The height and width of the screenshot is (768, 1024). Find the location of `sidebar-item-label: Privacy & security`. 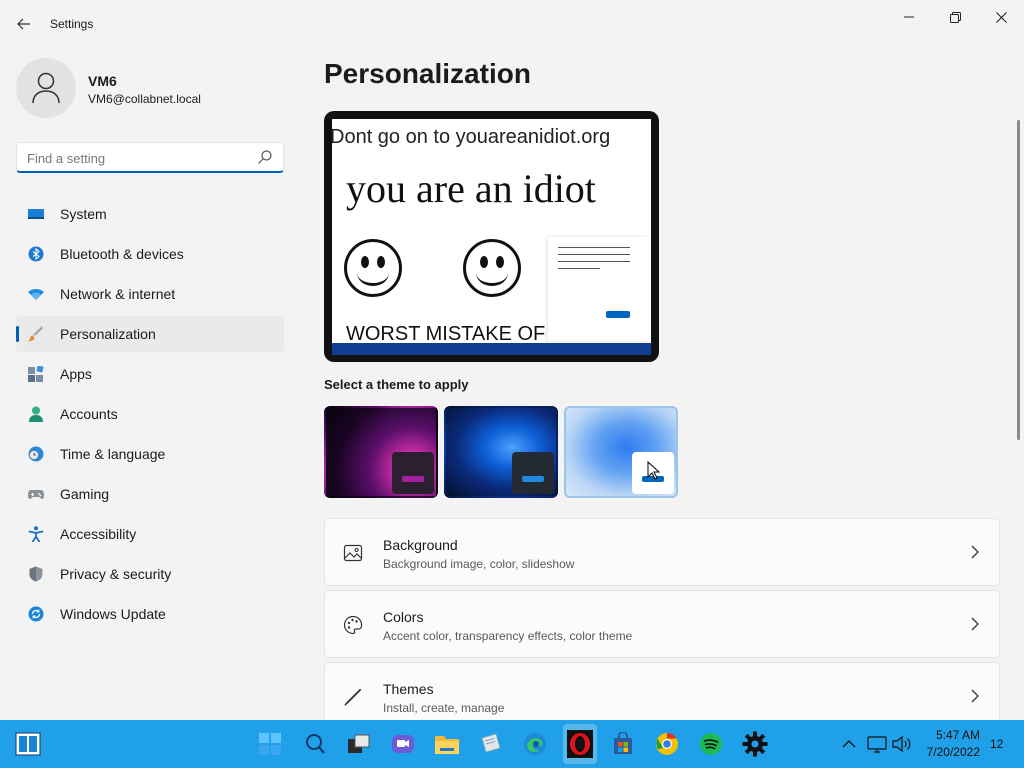

sidebar-item-label: Privacy & security is located at coordinates (116, 574).